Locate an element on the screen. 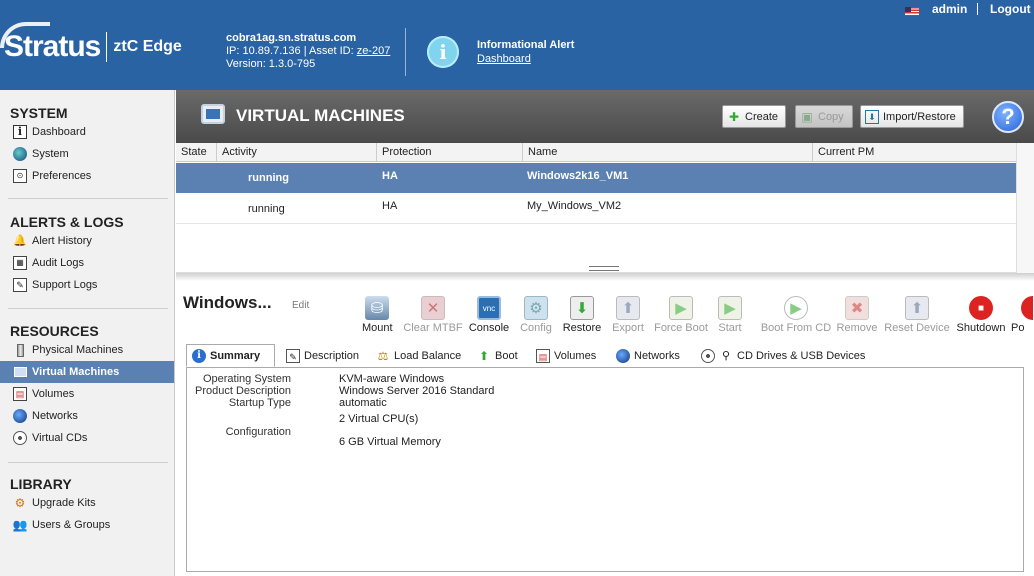  product-name: ztC Edge is located at coordinates (147, 46).